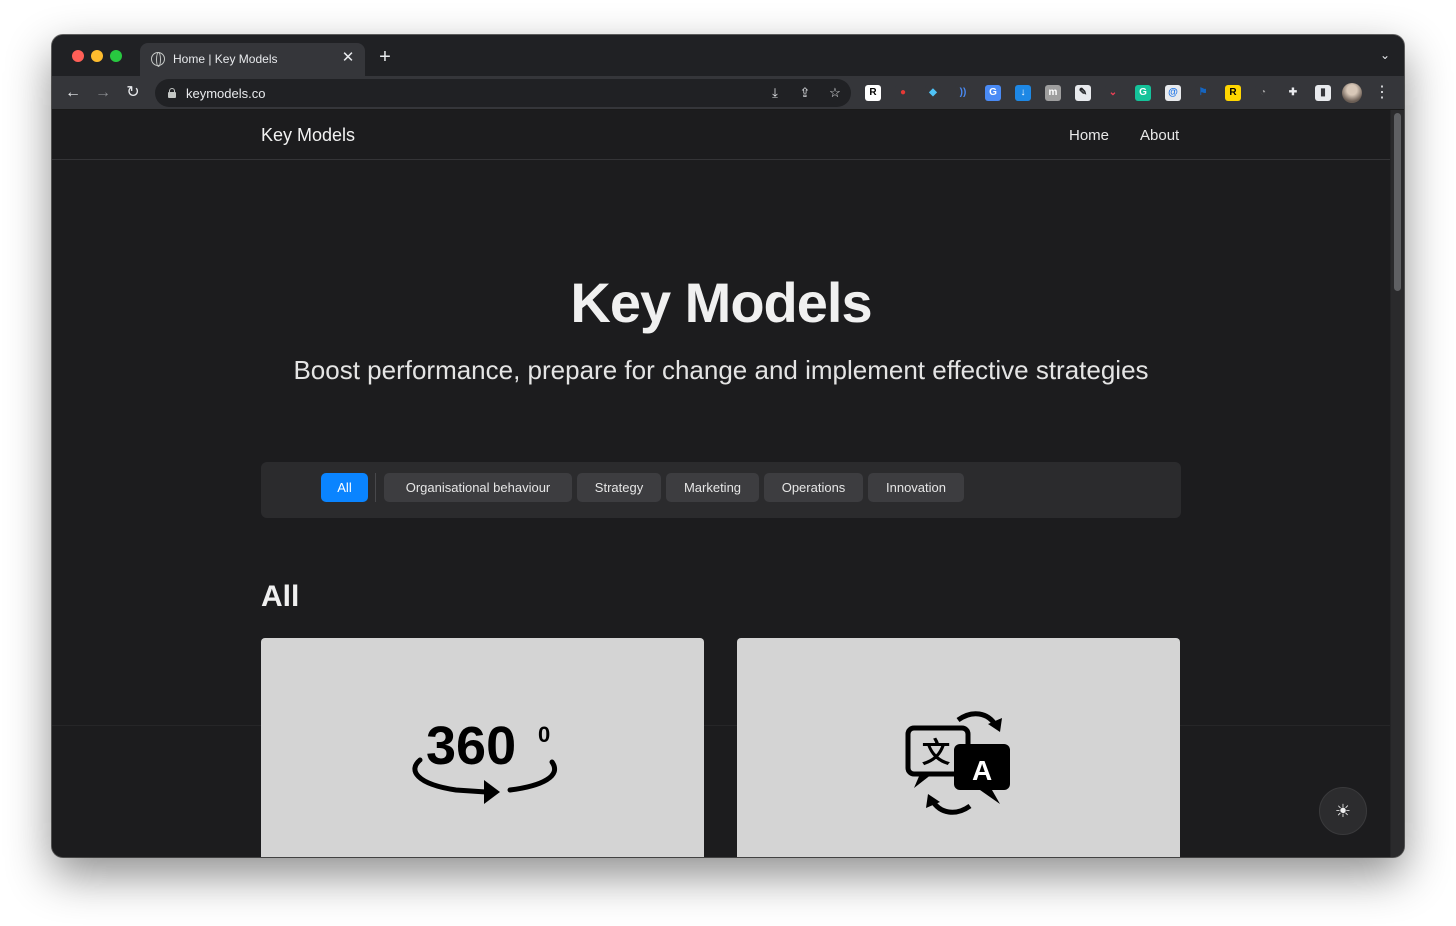 The image size is (1456, 926). I want to click on m-extension-icon: m, so click(1053, 93).